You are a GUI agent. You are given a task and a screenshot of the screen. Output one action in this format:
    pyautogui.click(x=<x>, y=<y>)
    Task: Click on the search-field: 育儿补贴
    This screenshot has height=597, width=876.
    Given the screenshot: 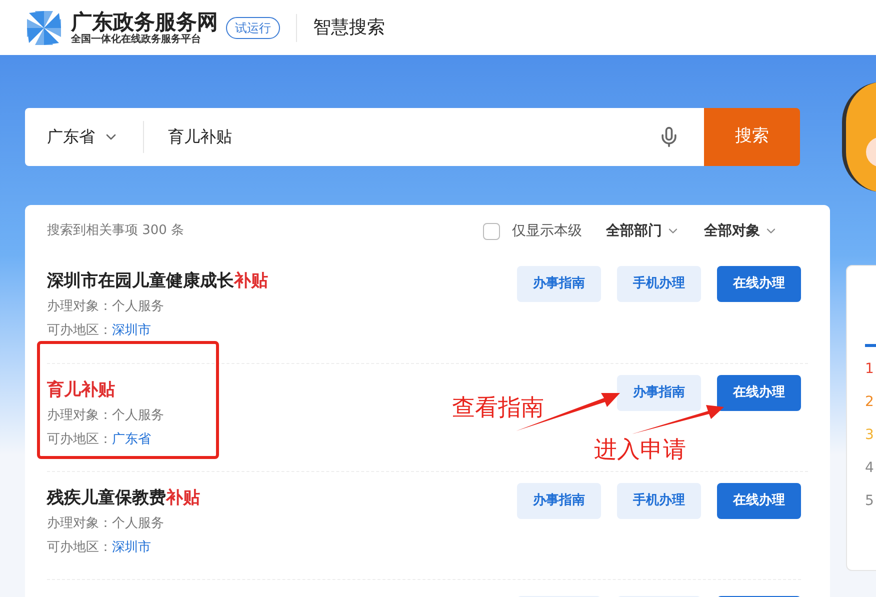 What is the action you would take?
    pyautogui.click(x=424, y=137)
    